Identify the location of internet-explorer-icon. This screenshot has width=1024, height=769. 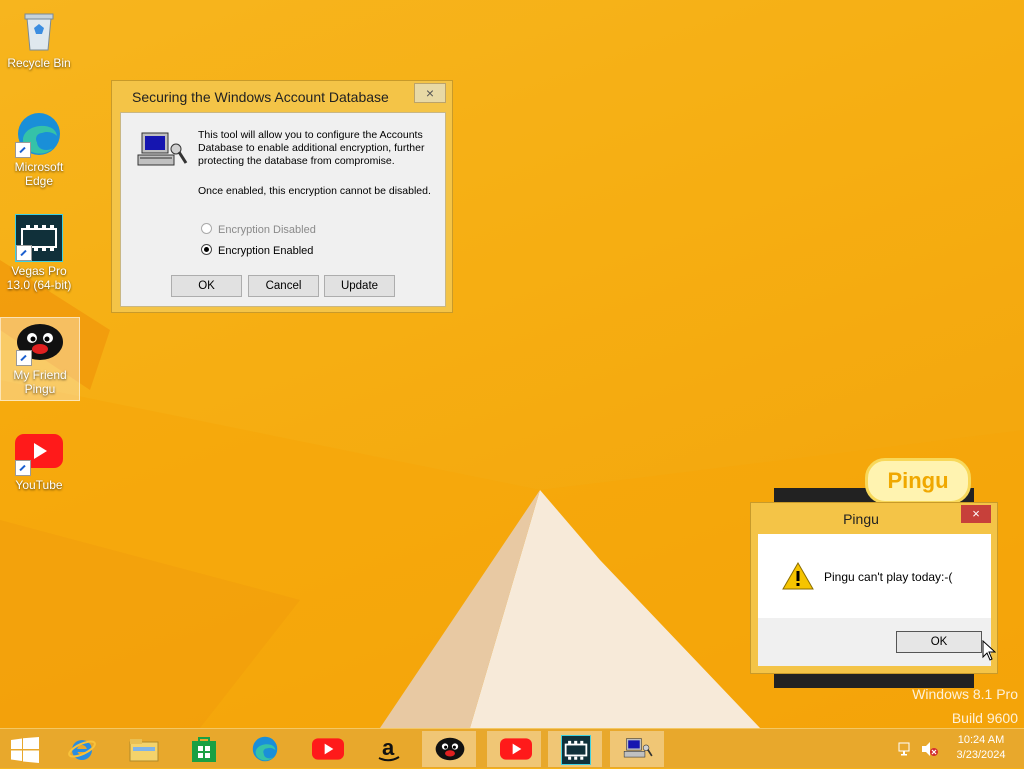
(82, 749).